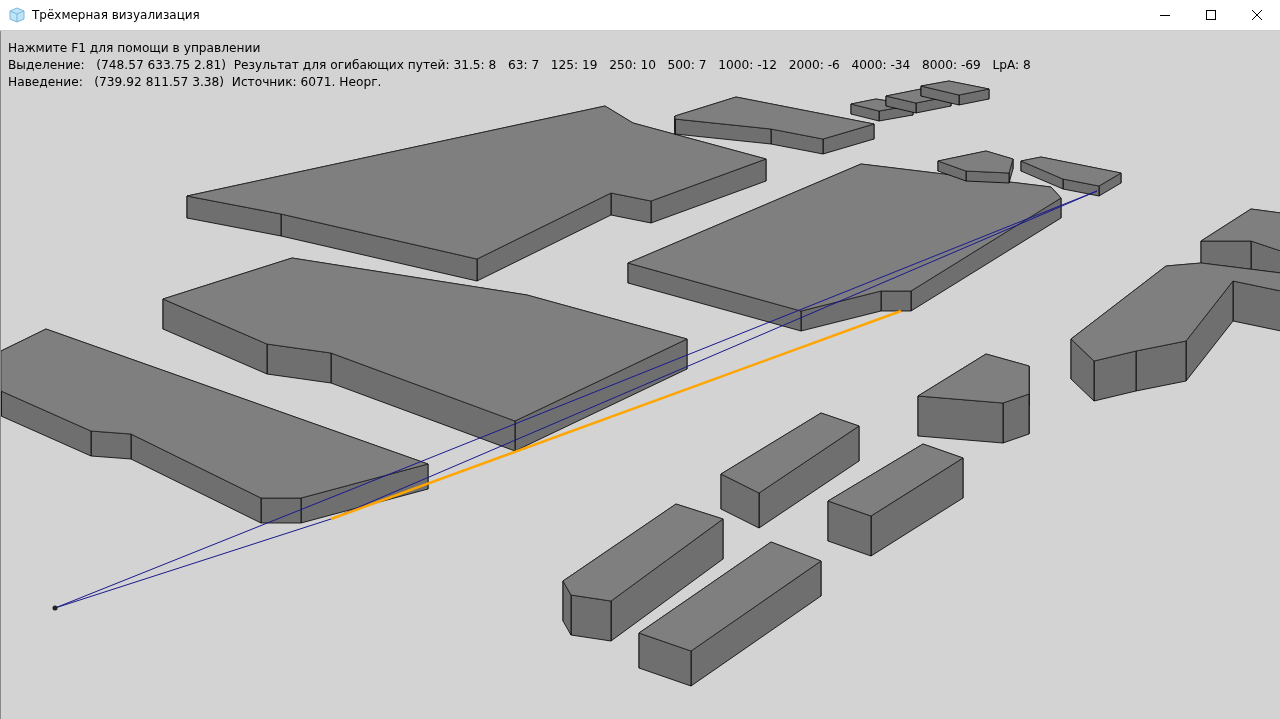  Describe the element at coordinates (1257, 15) in the screenshot. I see `close-icon` at that location.